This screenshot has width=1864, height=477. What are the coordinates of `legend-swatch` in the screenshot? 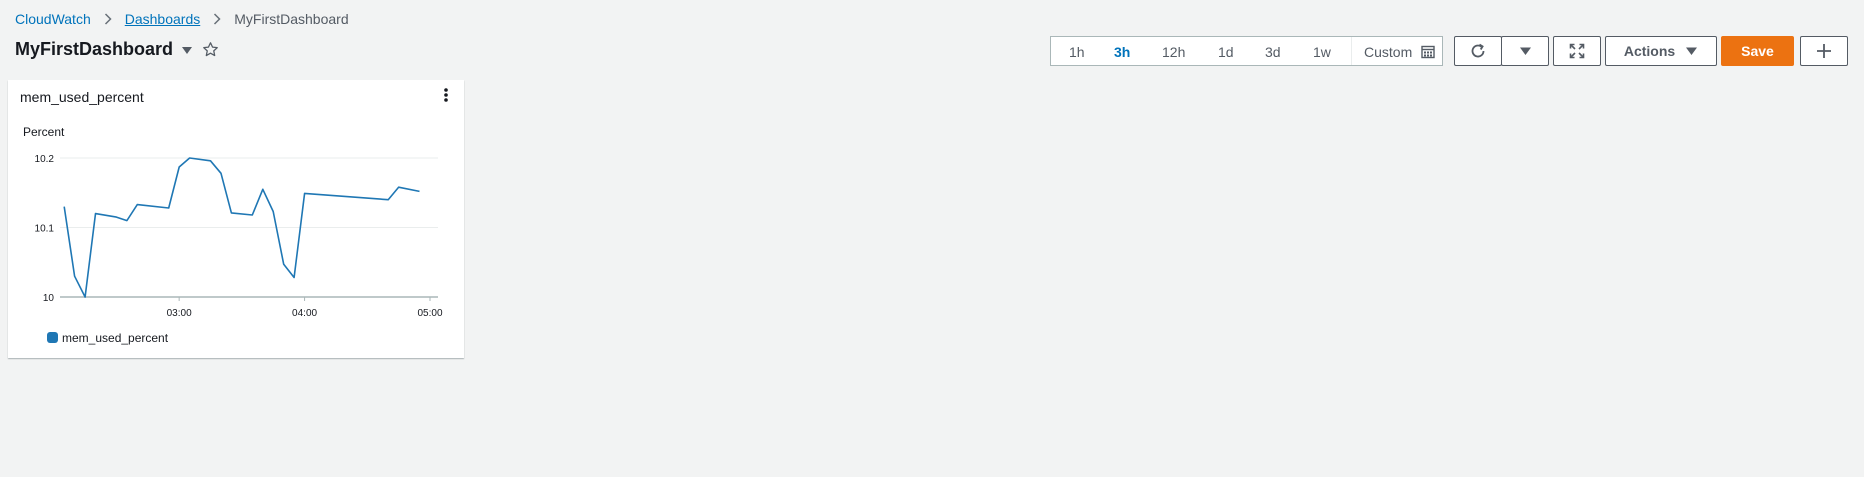 It's located at (52, 337).